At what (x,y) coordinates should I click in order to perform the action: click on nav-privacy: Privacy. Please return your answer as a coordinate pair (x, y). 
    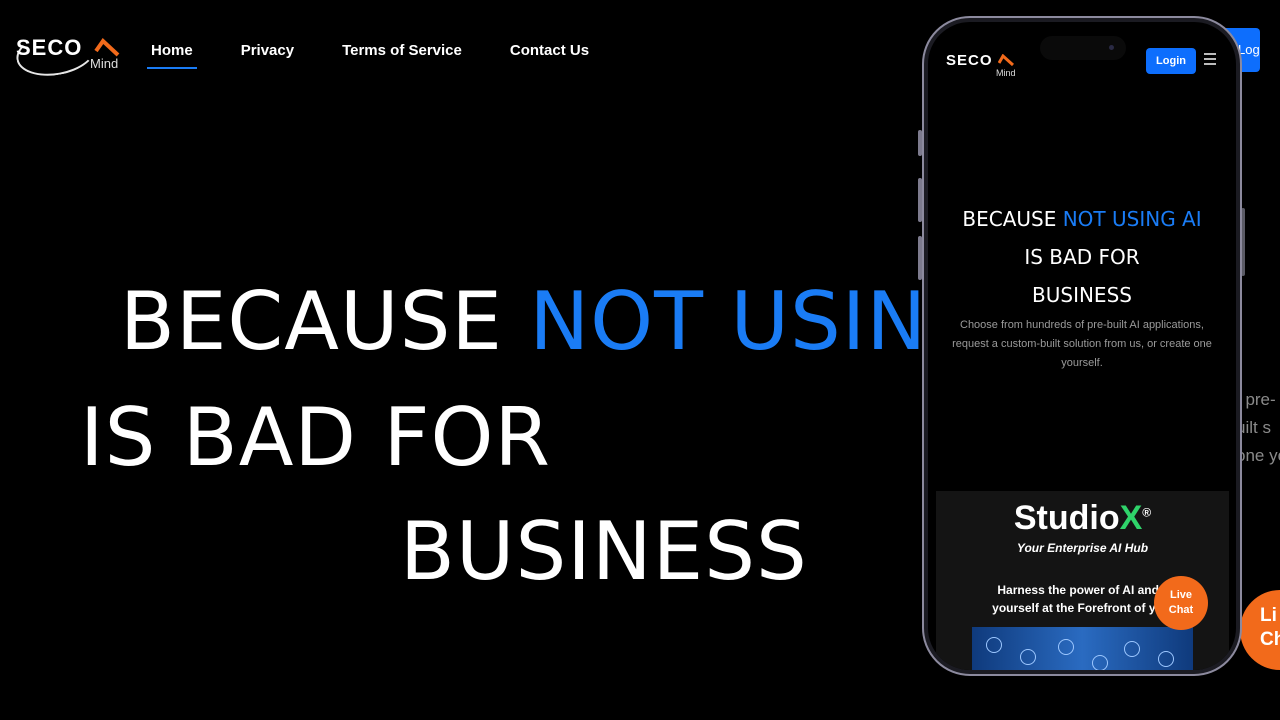
    Looking at the image, I should click on (267, 55).